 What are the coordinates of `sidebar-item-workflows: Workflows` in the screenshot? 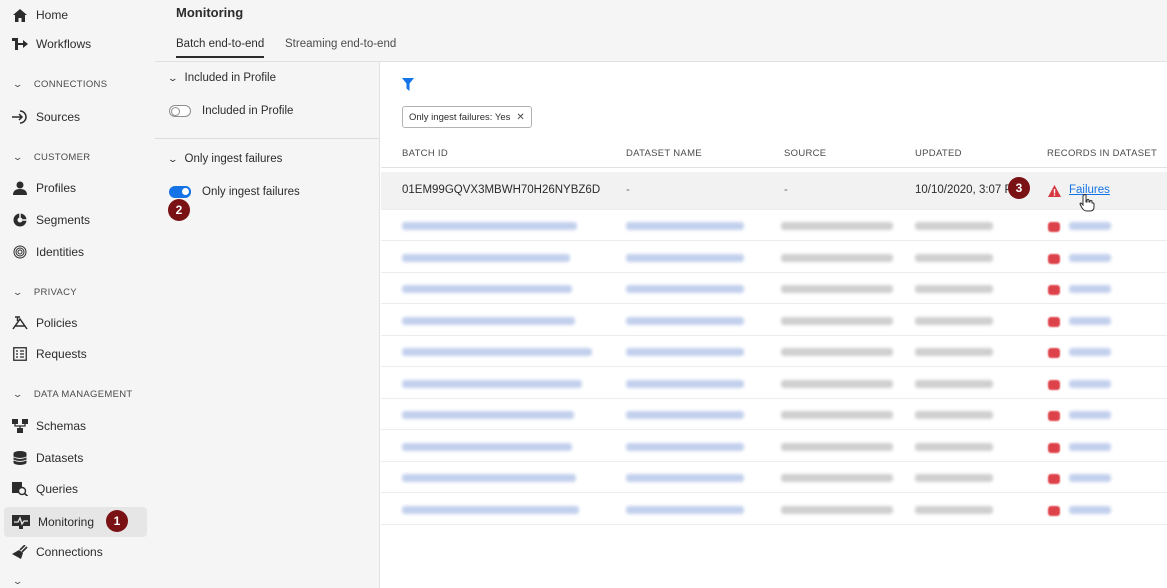 It's located at (74, 44).